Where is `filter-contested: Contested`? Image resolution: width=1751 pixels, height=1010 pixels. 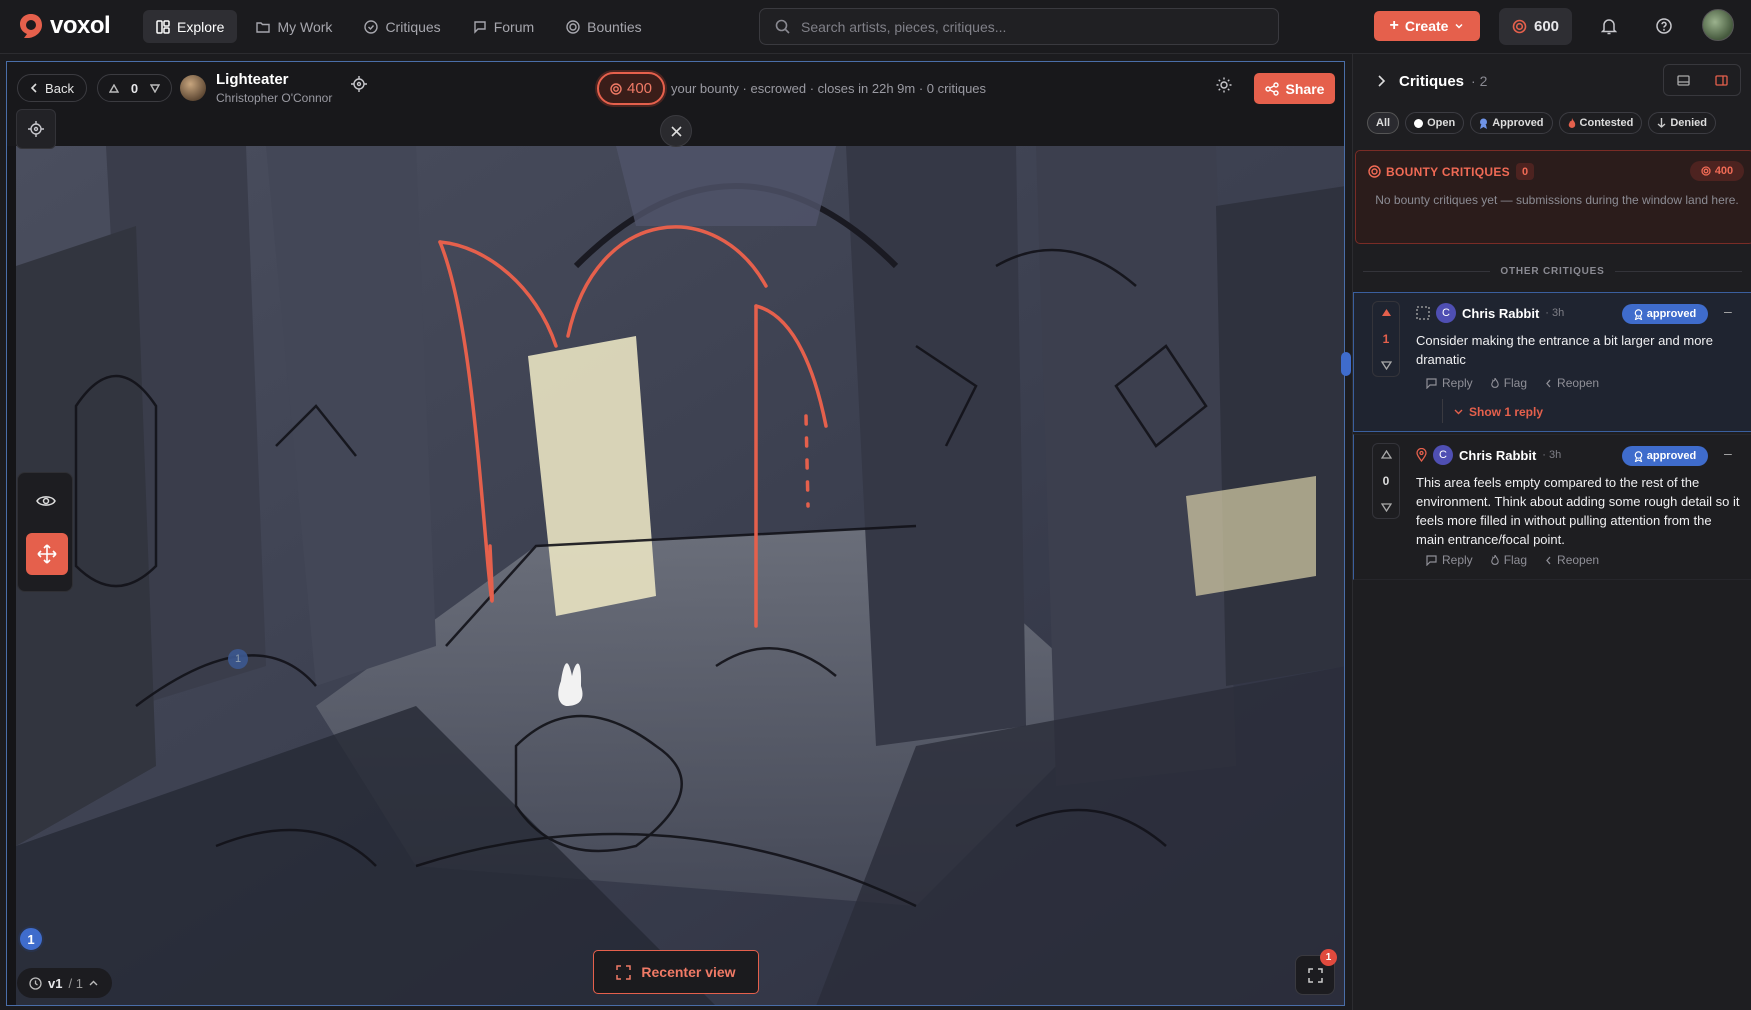
filter-contested: Contested is located at coordinates (1600, 123).